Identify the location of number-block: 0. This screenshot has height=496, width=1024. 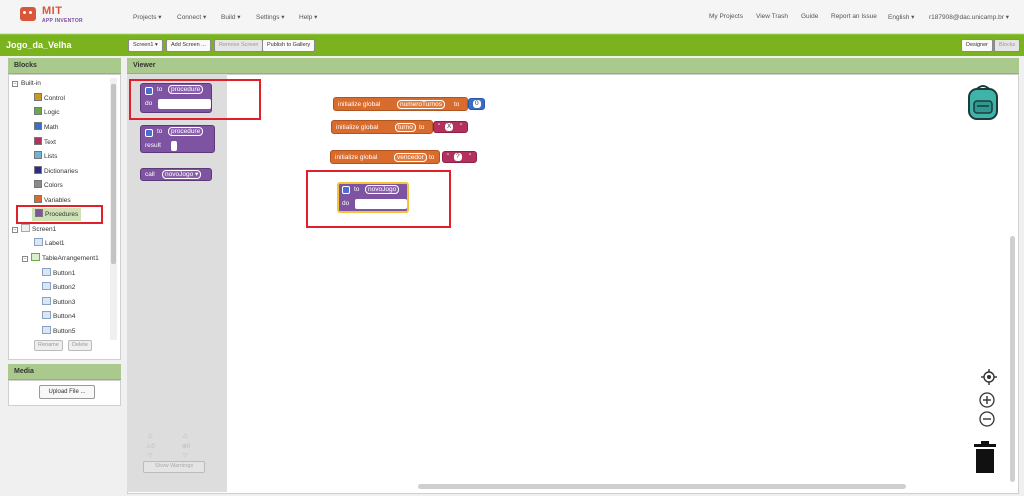
(476, 104).